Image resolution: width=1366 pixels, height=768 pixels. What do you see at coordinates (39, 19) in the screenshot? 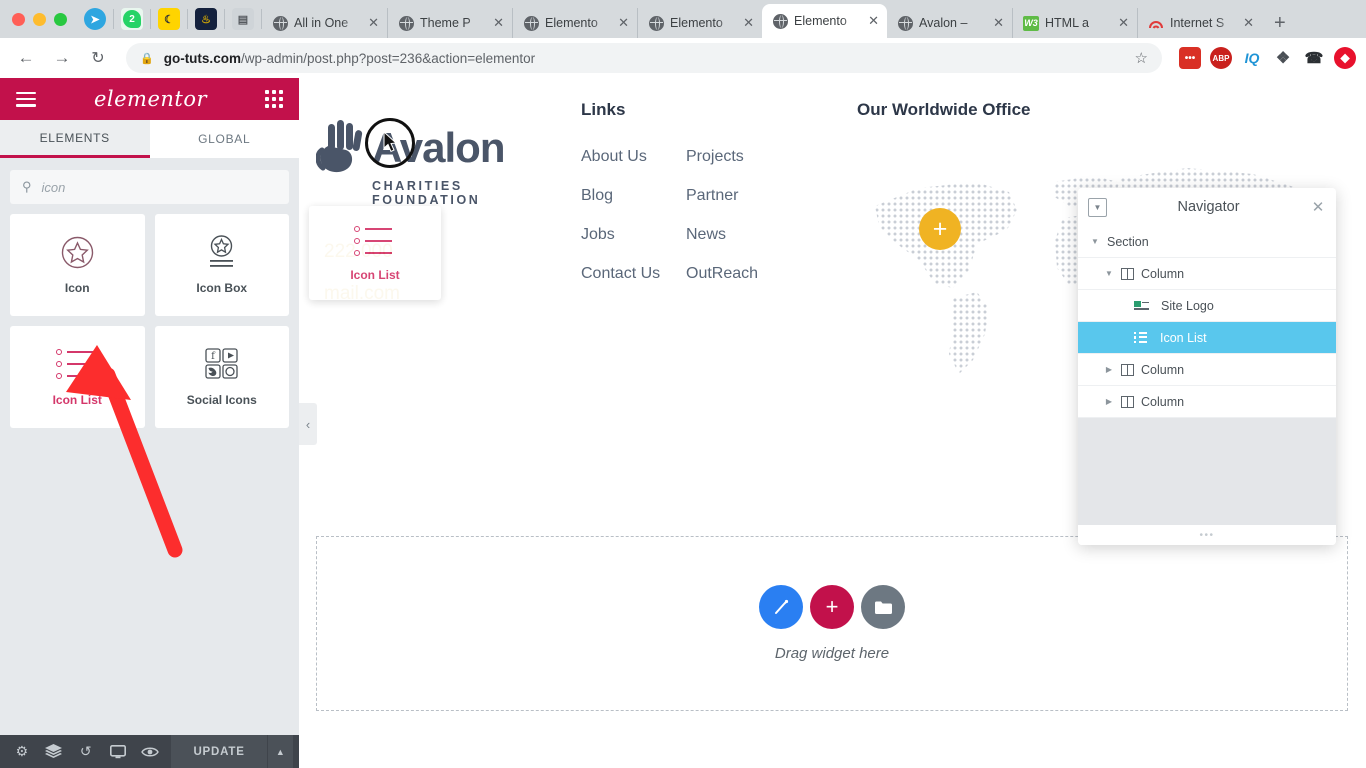
I see `minimize-window-button` at bounding box center [39, 19].